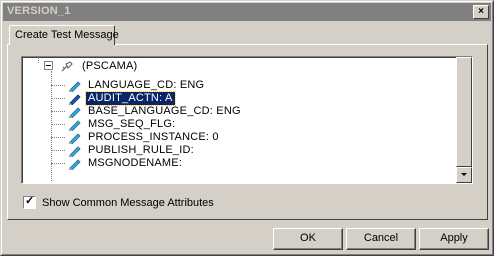  I want to click on cancel-button: Cancel, so click(381, 239).